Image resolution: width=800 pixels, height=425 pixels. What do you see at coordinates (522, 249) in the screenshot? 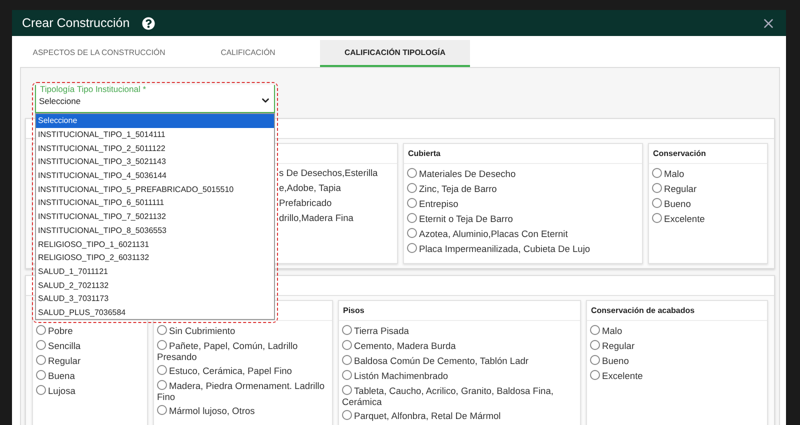
I see `radio-option: Placa Impermeanilizada, Cubieta De Lujo` at bounding box center [522, 249].